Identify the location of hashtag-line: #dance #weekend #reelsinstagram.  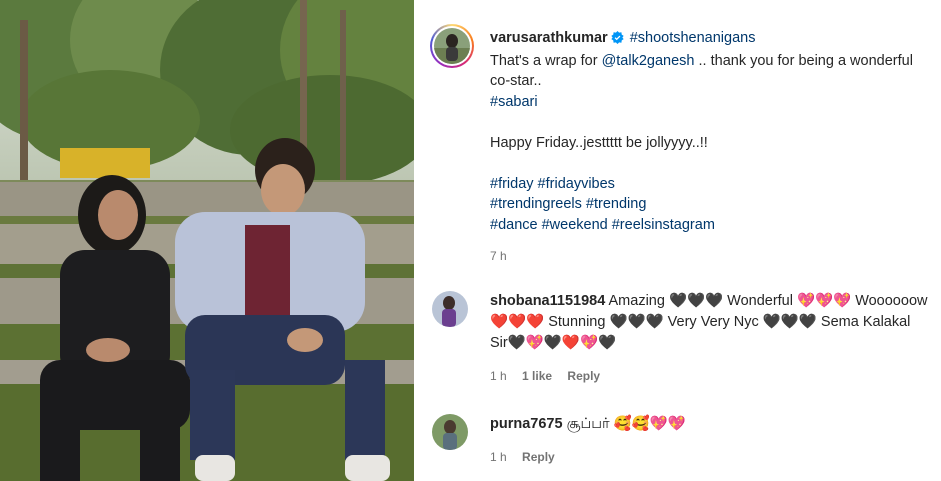
(705, 225).